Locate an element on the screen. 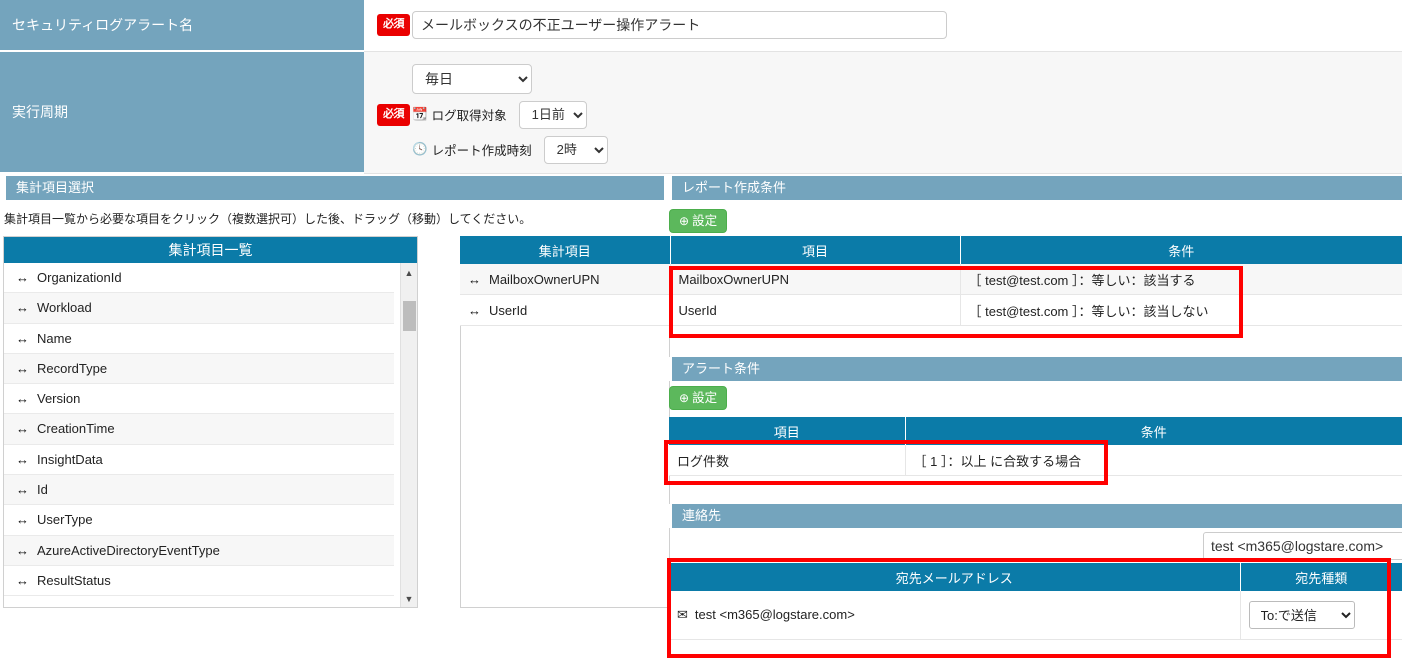 The image size is (1402, 665). aggregate-list-item-label: AzureActiveDirectoryEventType is located at coordinates (128, 550).